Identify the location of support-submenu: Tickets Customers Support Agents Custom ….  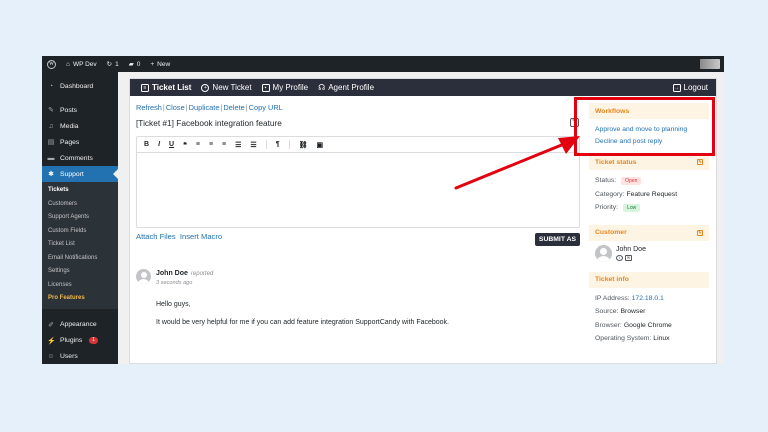
(80, 245).